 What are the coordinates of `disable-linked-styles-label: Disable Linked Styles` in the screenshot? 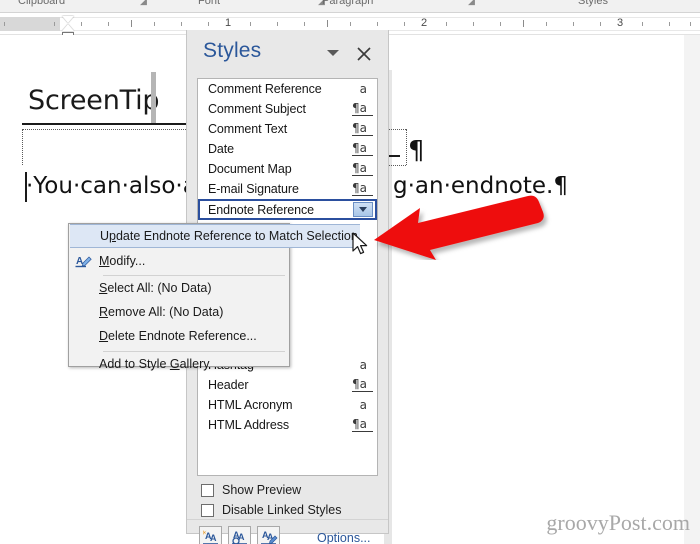 It's located at (282, 510).